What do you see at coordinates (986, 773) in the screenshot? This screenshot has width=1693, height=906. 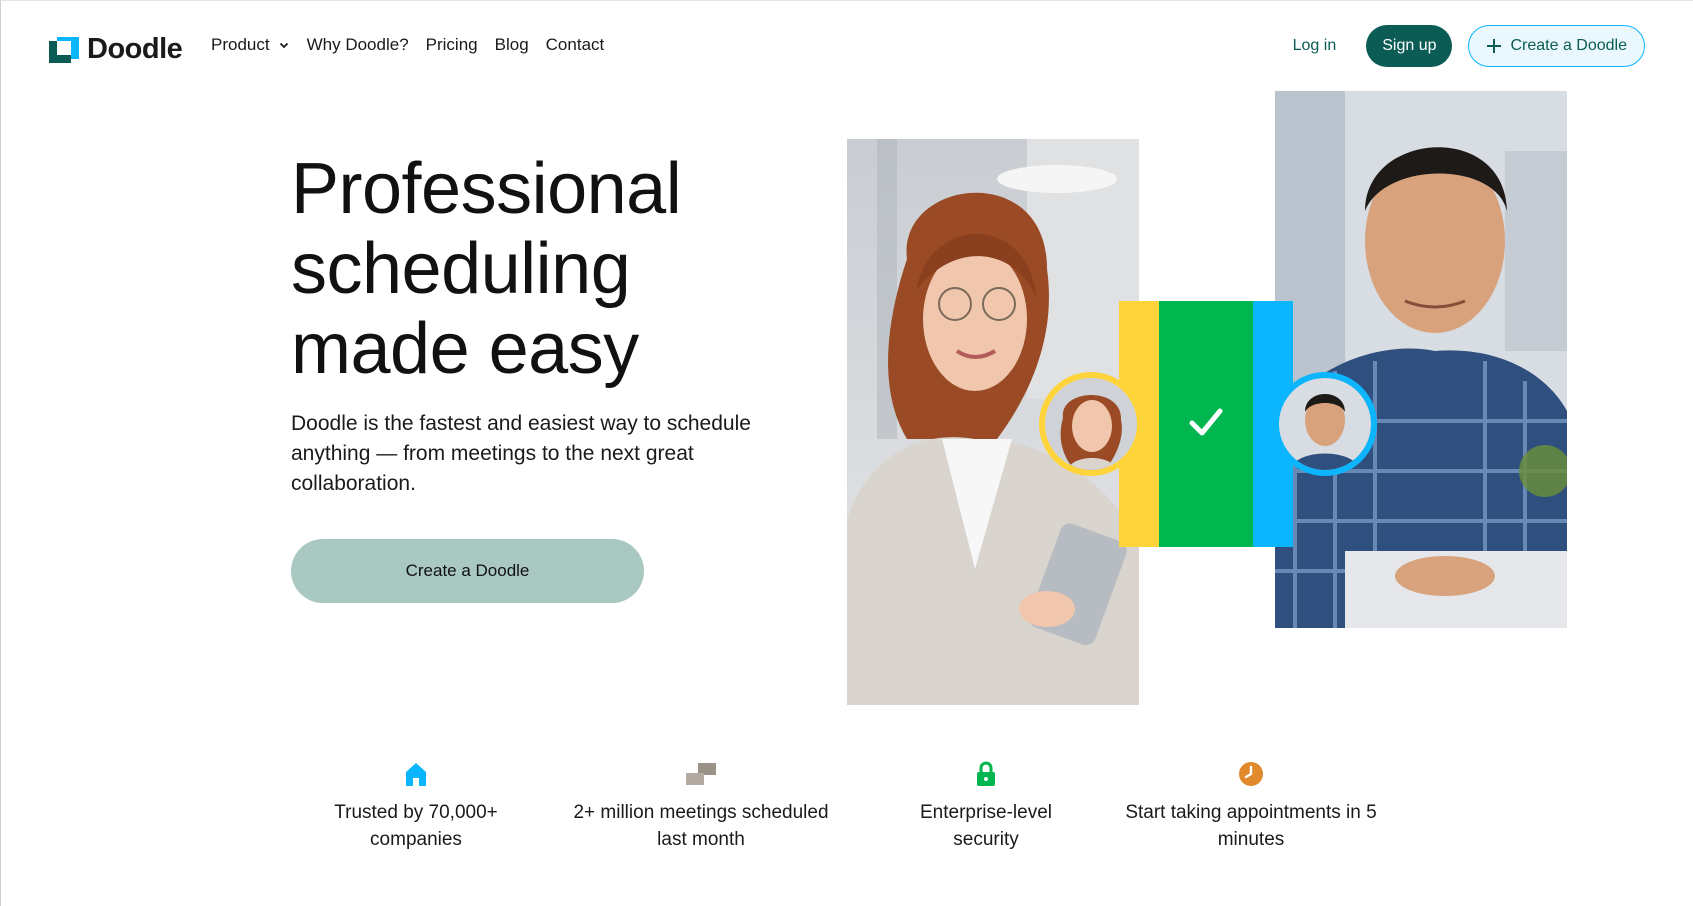 I see `lock-icon` at bounding box center [986, 773].